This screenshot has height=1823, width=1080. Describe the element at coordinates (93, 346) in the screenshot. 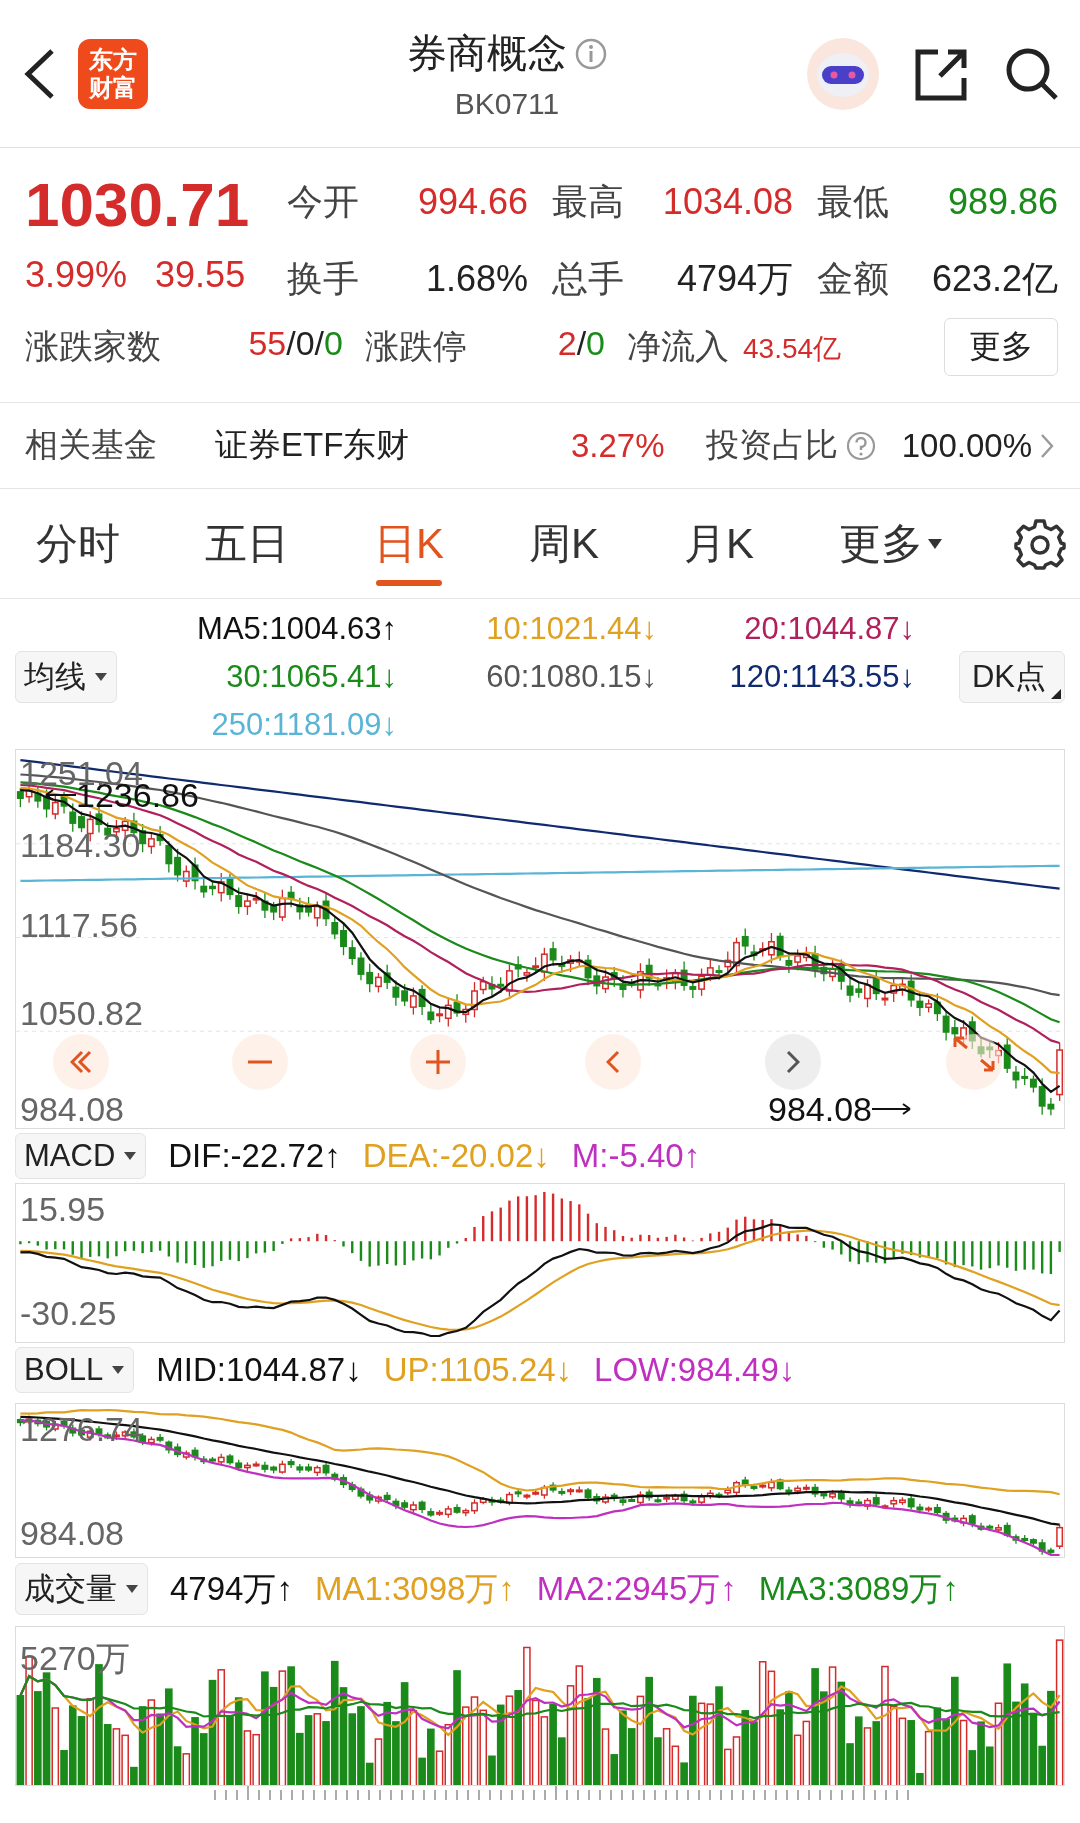

I see `stat-label: 涨跌家数` at that location.